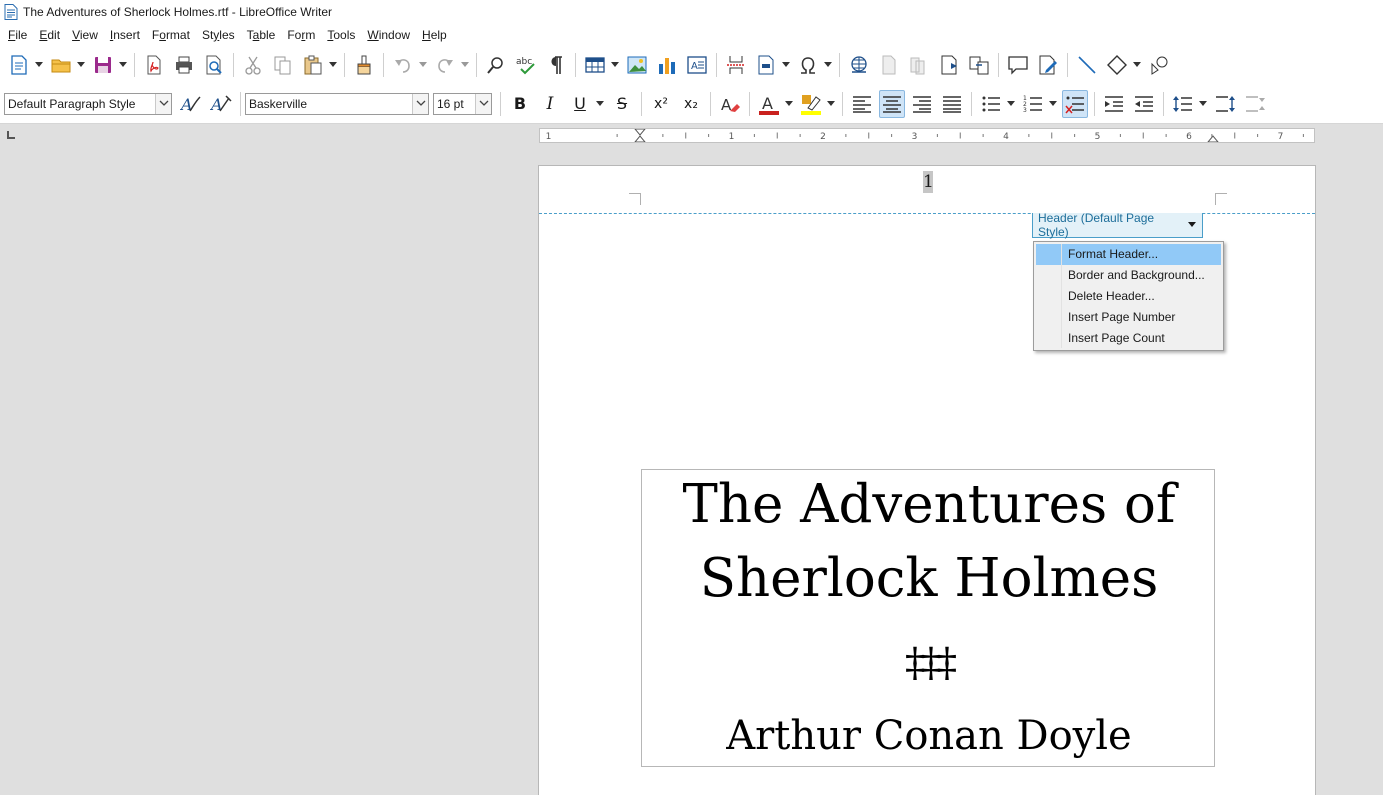  I want to click on superscript-button: x², so click(661, 104).